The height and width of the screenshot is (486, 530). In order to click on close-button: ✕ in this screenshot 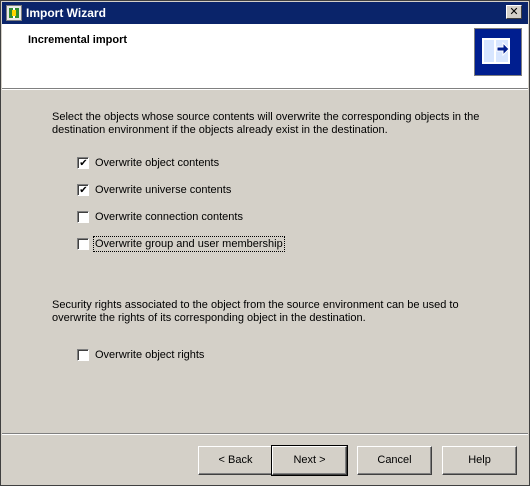, I will do `click(514, 12)`.